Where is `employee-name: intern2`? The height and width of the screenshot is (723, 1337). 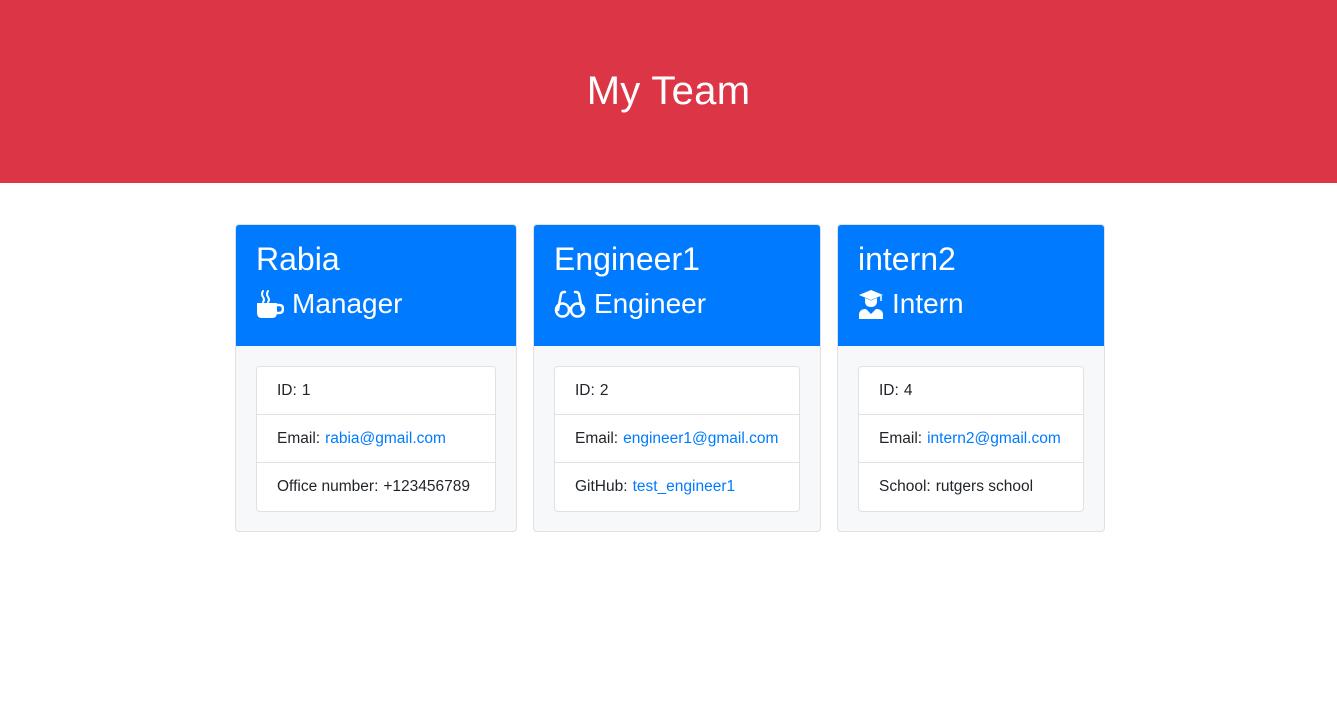
employee-name: intern2 is located at coordinates (907, 259).